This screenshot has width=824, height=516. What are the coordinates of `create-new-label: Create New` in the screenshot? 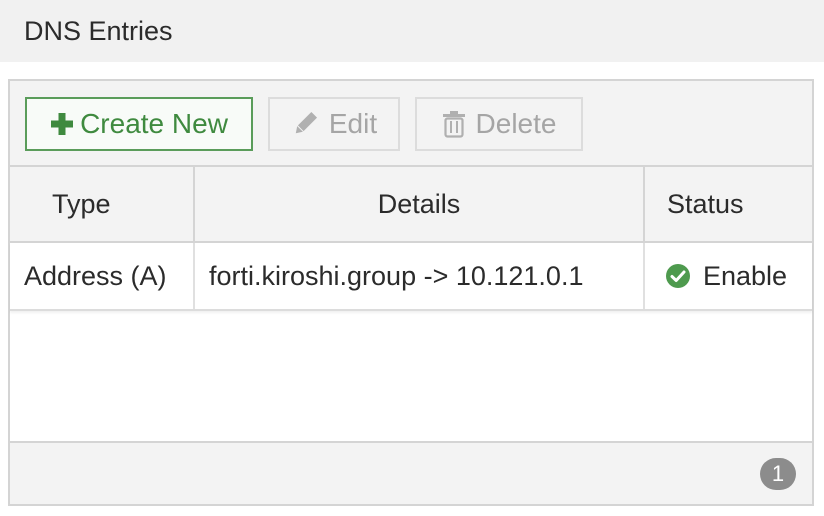 It's located at (154, 123).